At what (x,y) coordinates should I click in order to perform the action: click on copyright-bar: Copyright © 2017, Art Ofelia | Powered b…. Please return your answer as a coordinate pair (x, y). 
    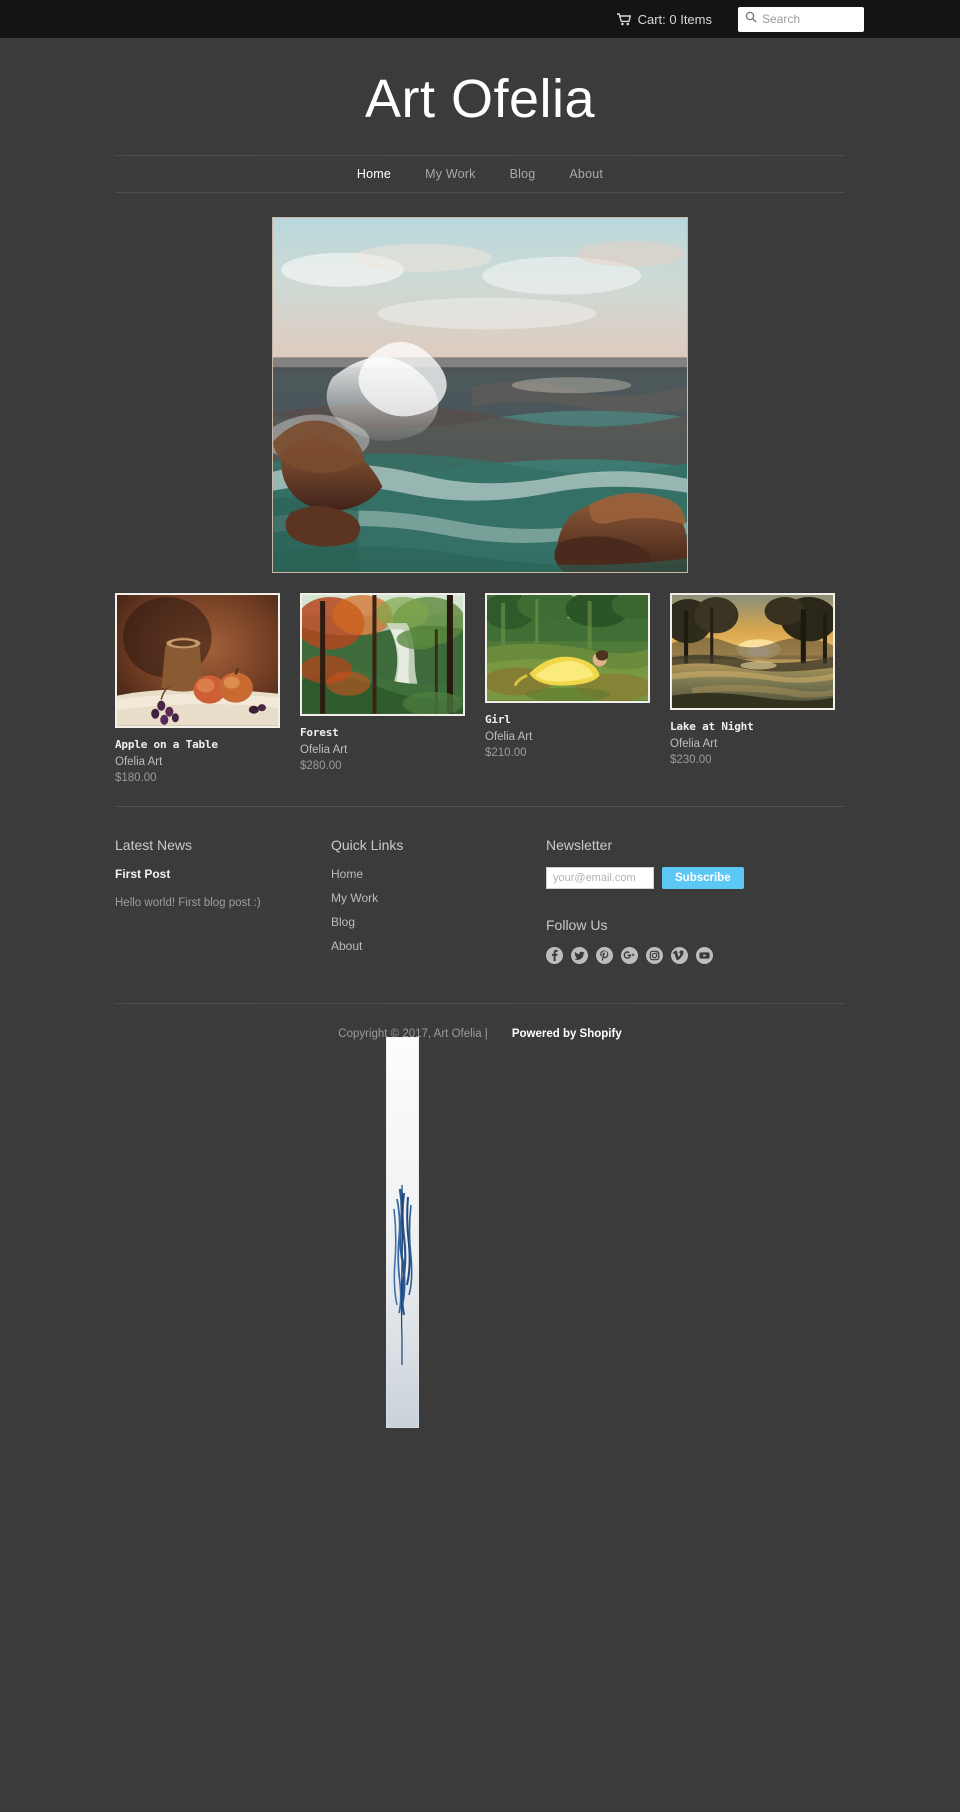
    Looking at the image, I should click on (480, 1036).